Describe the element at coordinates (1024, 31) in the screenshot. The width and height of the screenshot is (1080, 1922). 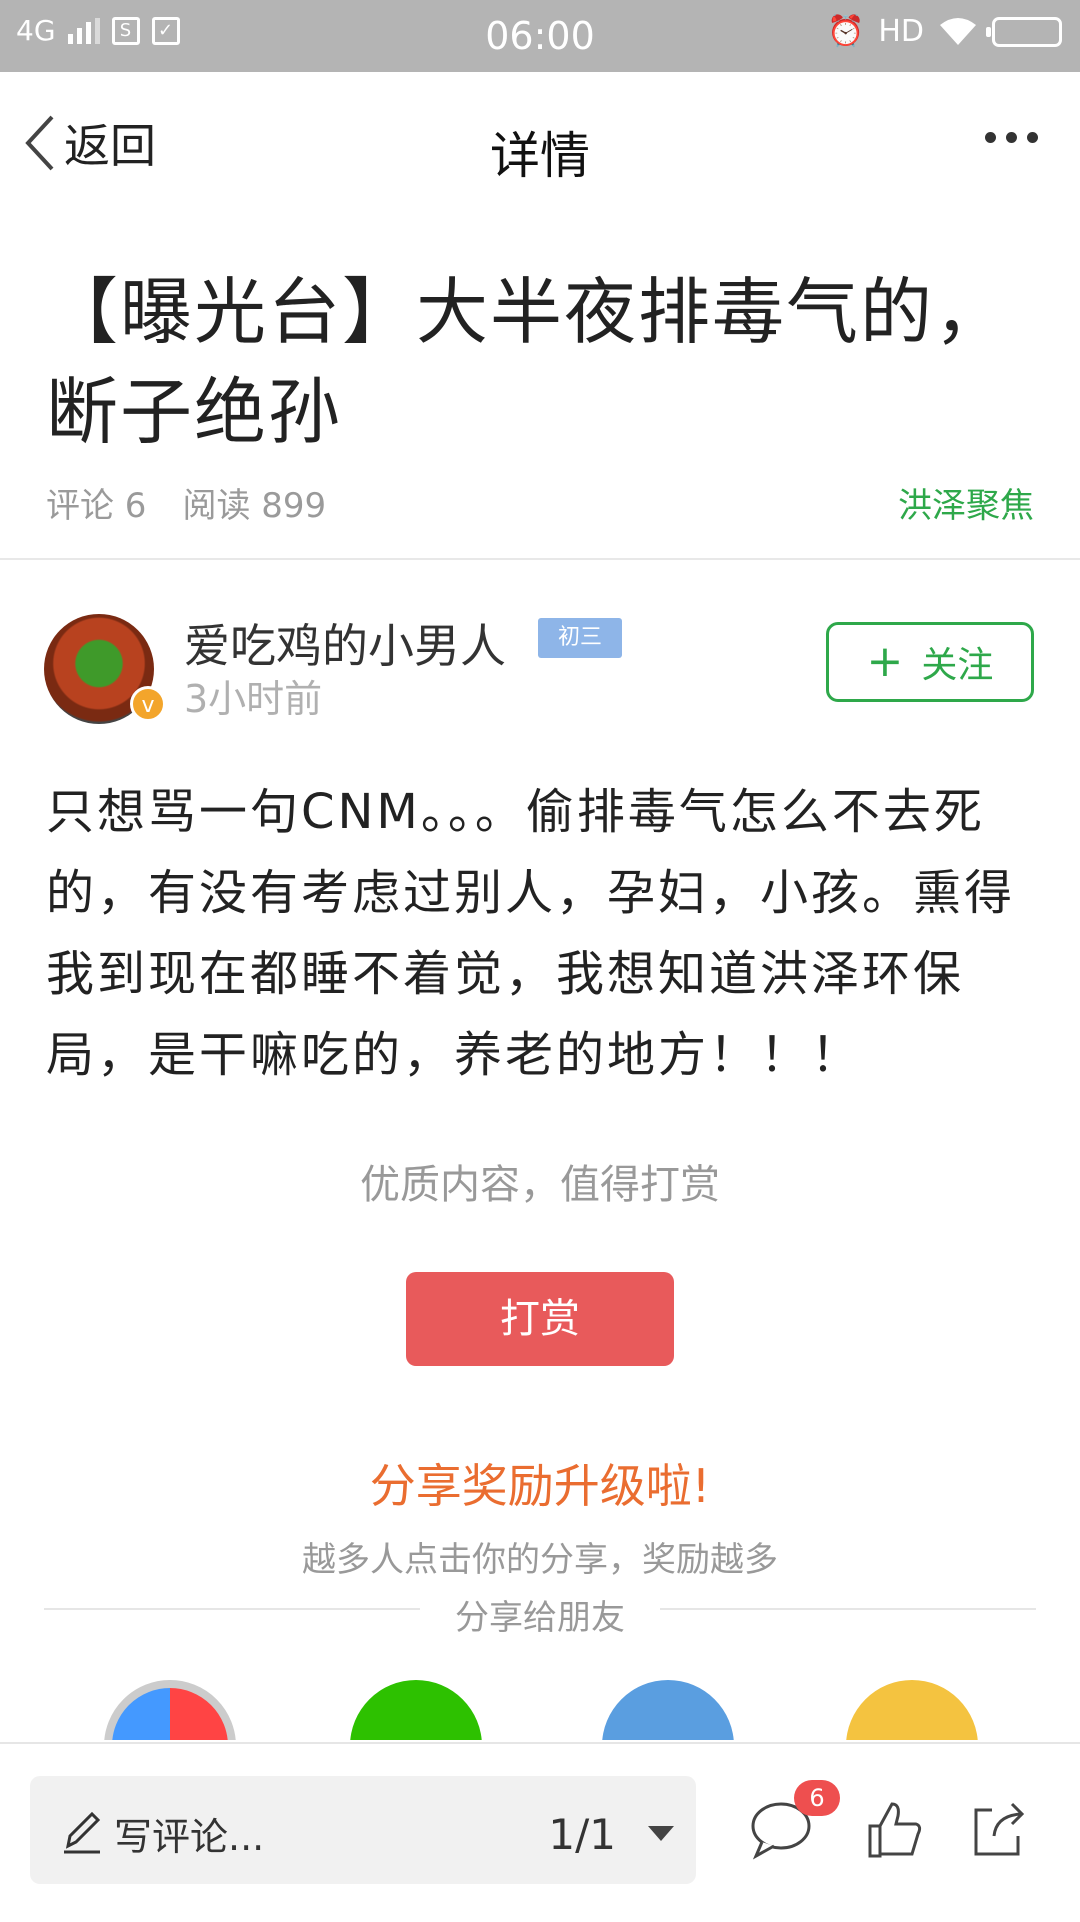
I see `battery-icon` at that location.